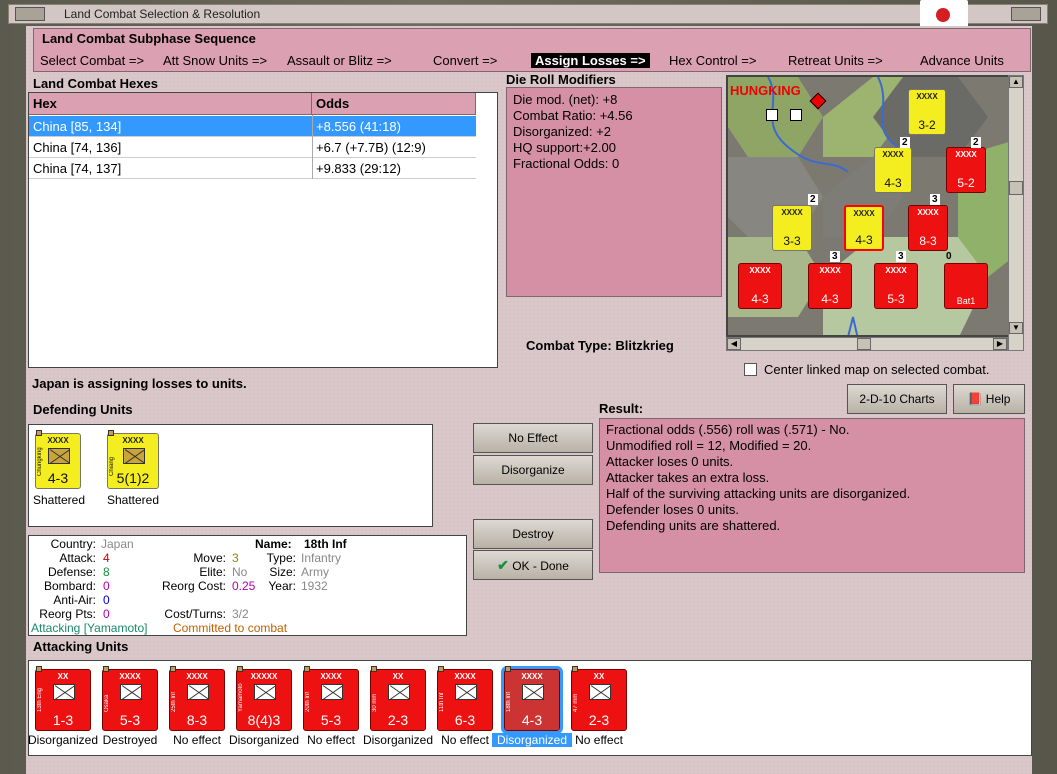 This screenshot has height=774, width=1057. I want to click on status-text: Japan is assigning losses to units., so click(139, 383).